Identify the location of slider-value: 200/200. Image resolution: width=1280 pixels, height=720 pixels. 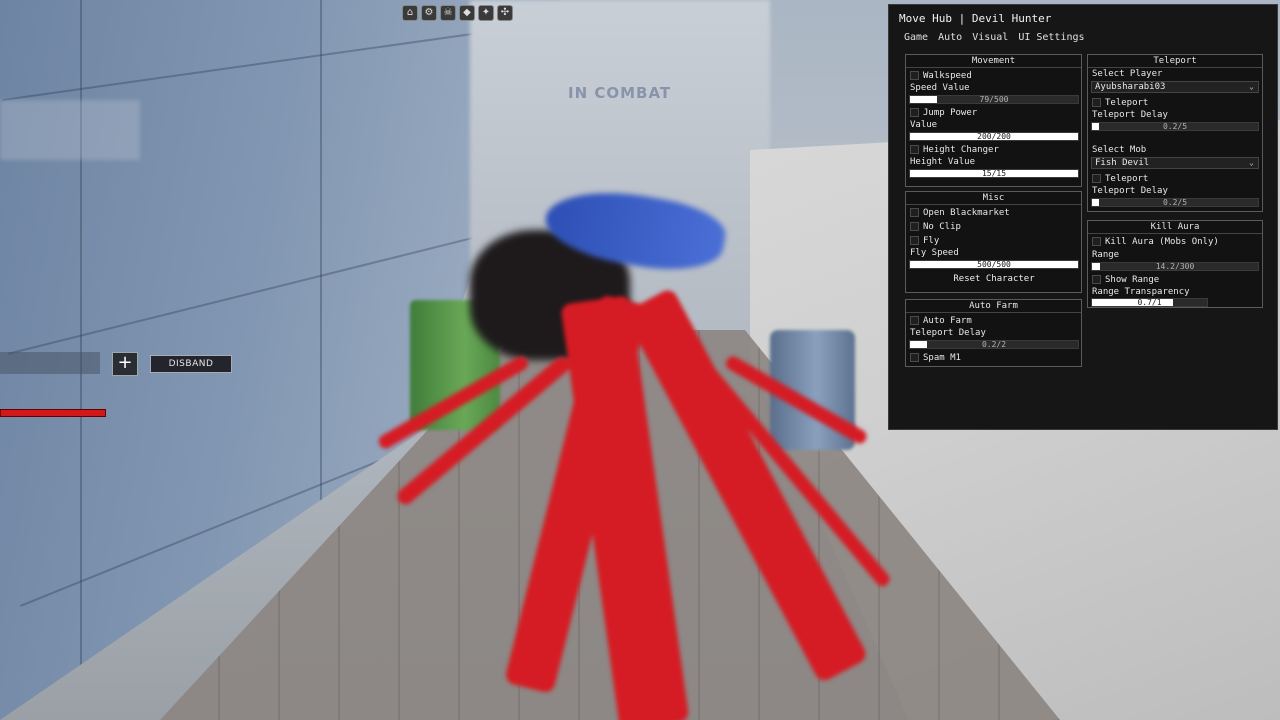
(994, 136).